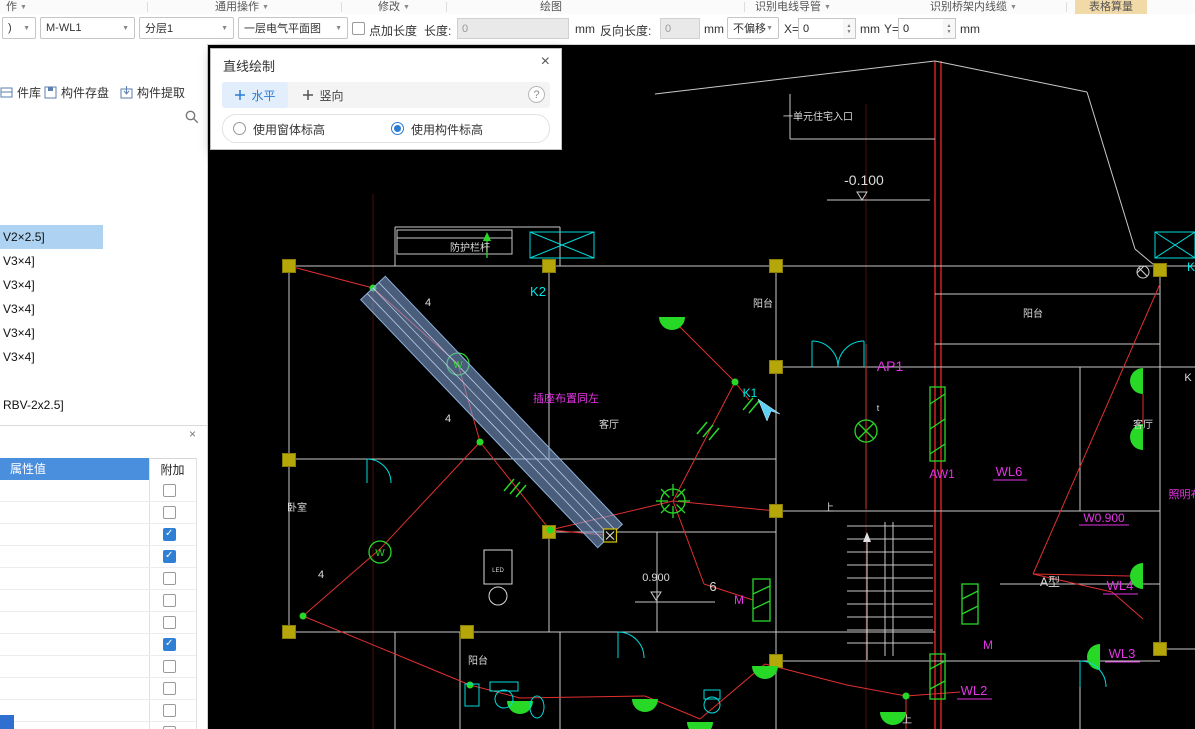  What do you see at coordinates (394, 7) in the screenshot?
I see `menu-item-modify: 修改 ▼` at bounding box center [394, 7].